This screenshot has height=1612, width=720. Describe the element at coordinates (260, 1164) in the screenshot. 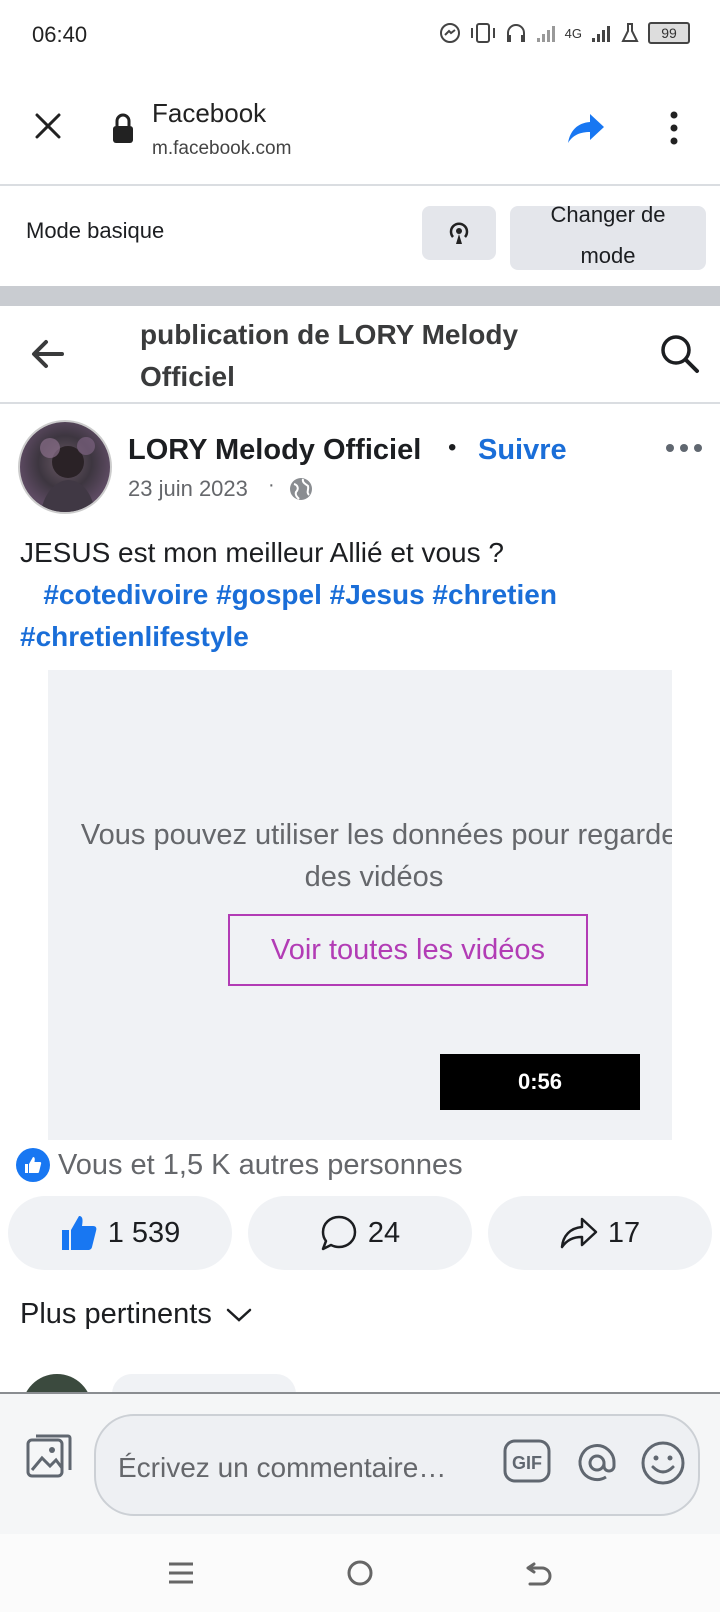

I see `reactions-text: Vous et 1,5 K autres personnes` at that location.